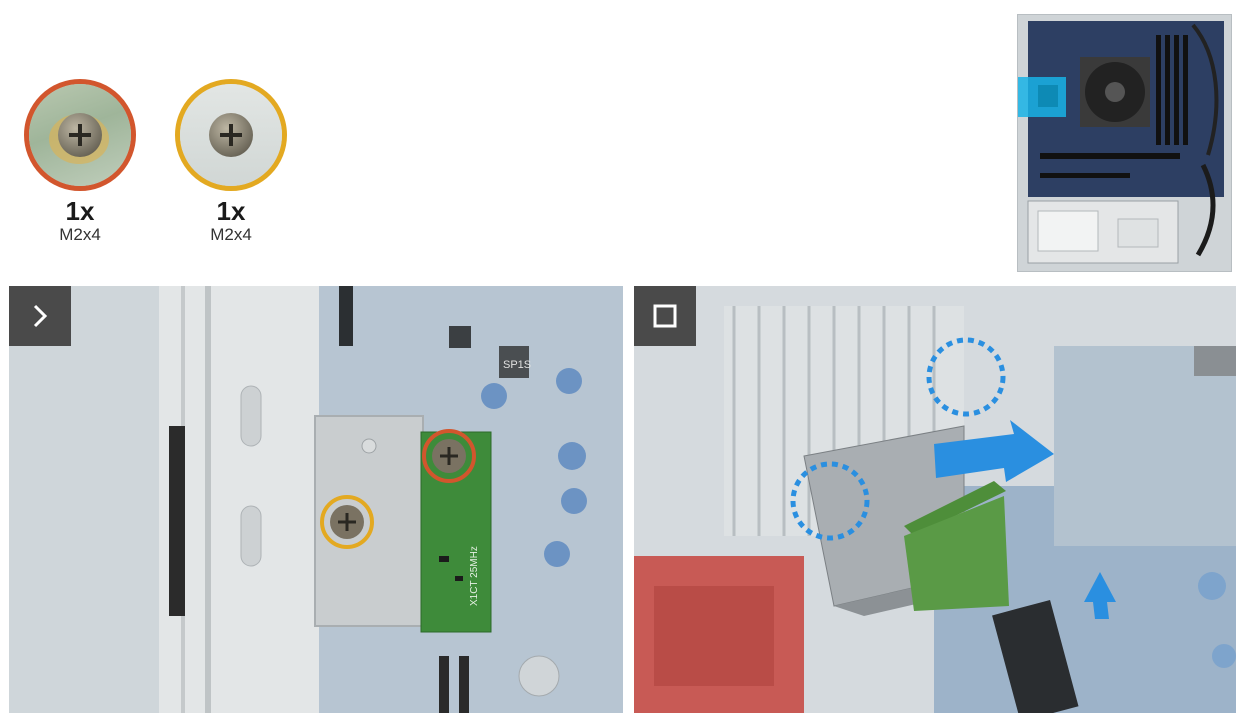 The width and height of the screenshot is (1236, 713). I want to click on screw-legend-orange: 1x M2x4, so click(80, 162).